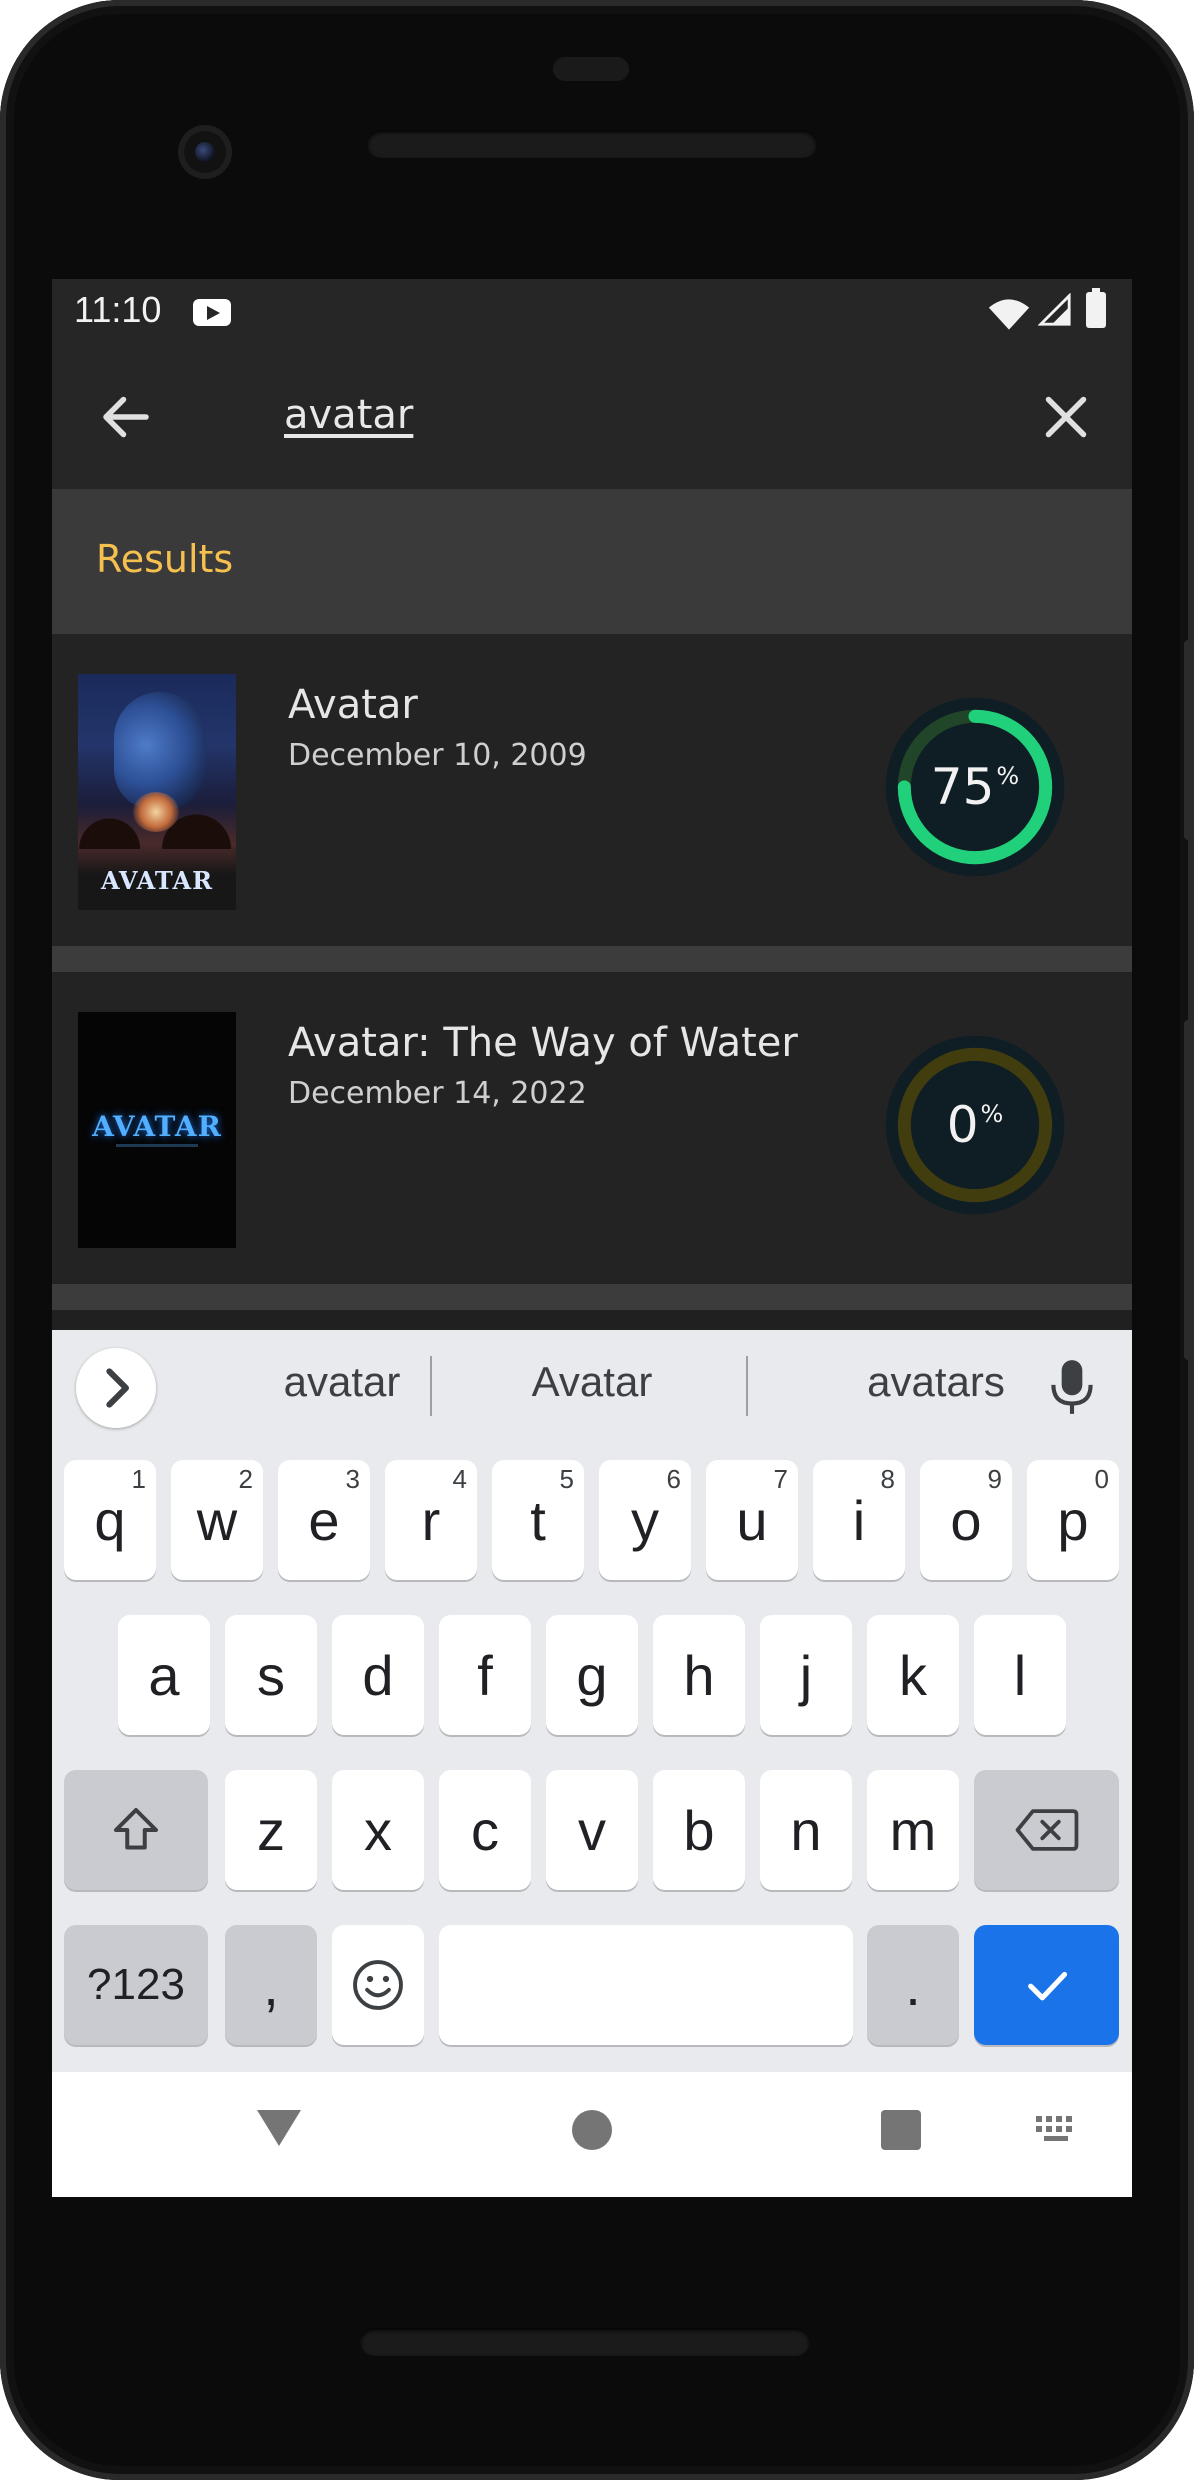 Image resolution: width=1194 pixels, height=2480 pixels. Describe the element at coordinates (591, 69) in the screenshot. I see `proximity-sensor` at that location.